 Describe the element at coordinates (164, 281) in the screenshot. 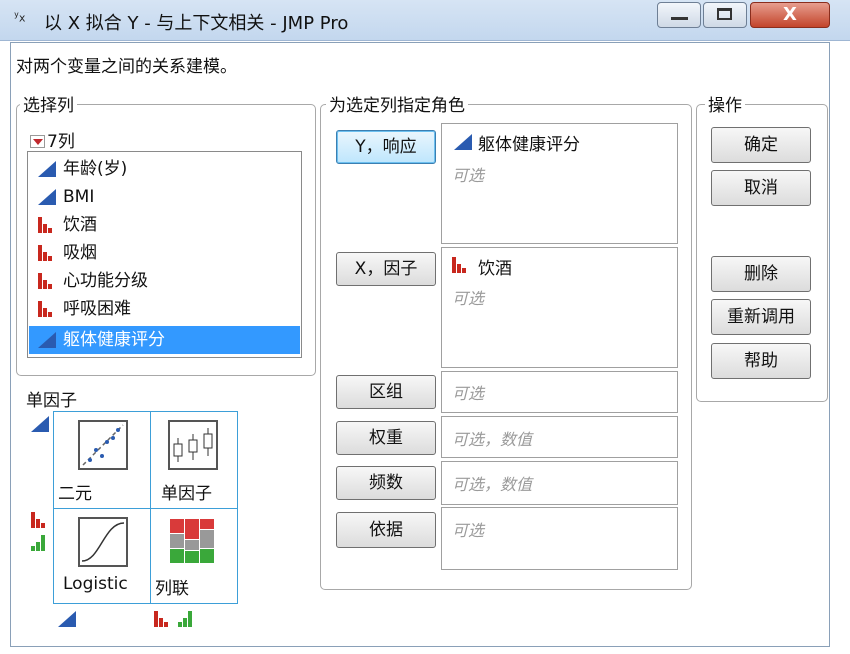

I see `column-item-cardiac-class: 心功能分级` at that location.